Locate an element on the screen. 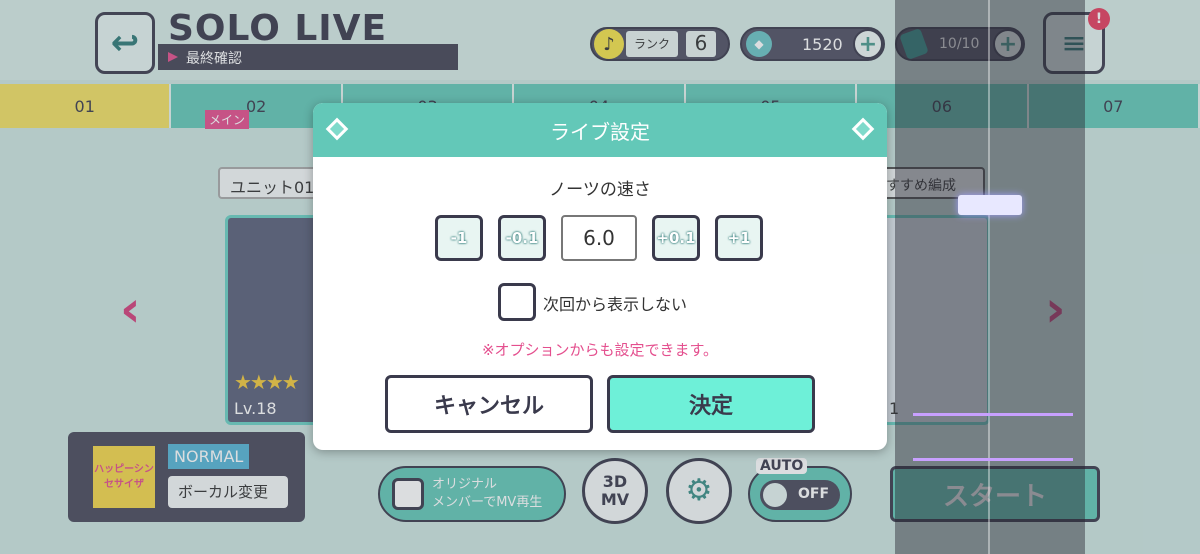 Image resolution: width=1200 pixels, height=554 pixels. speed-plus-1-button: +1 is located at coordinates (739, 238).